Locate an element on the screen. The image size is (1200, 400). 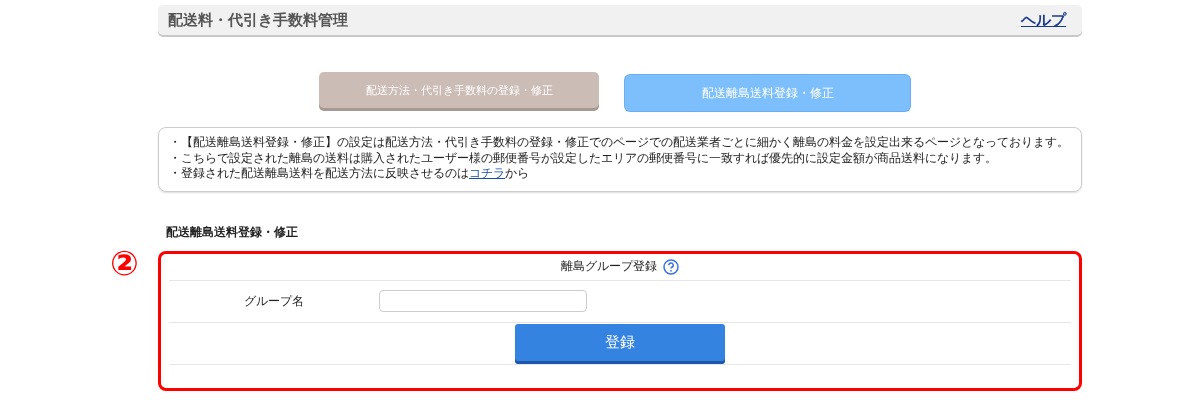
help-link: ヘルプ is located at coordinates (1043, 20).